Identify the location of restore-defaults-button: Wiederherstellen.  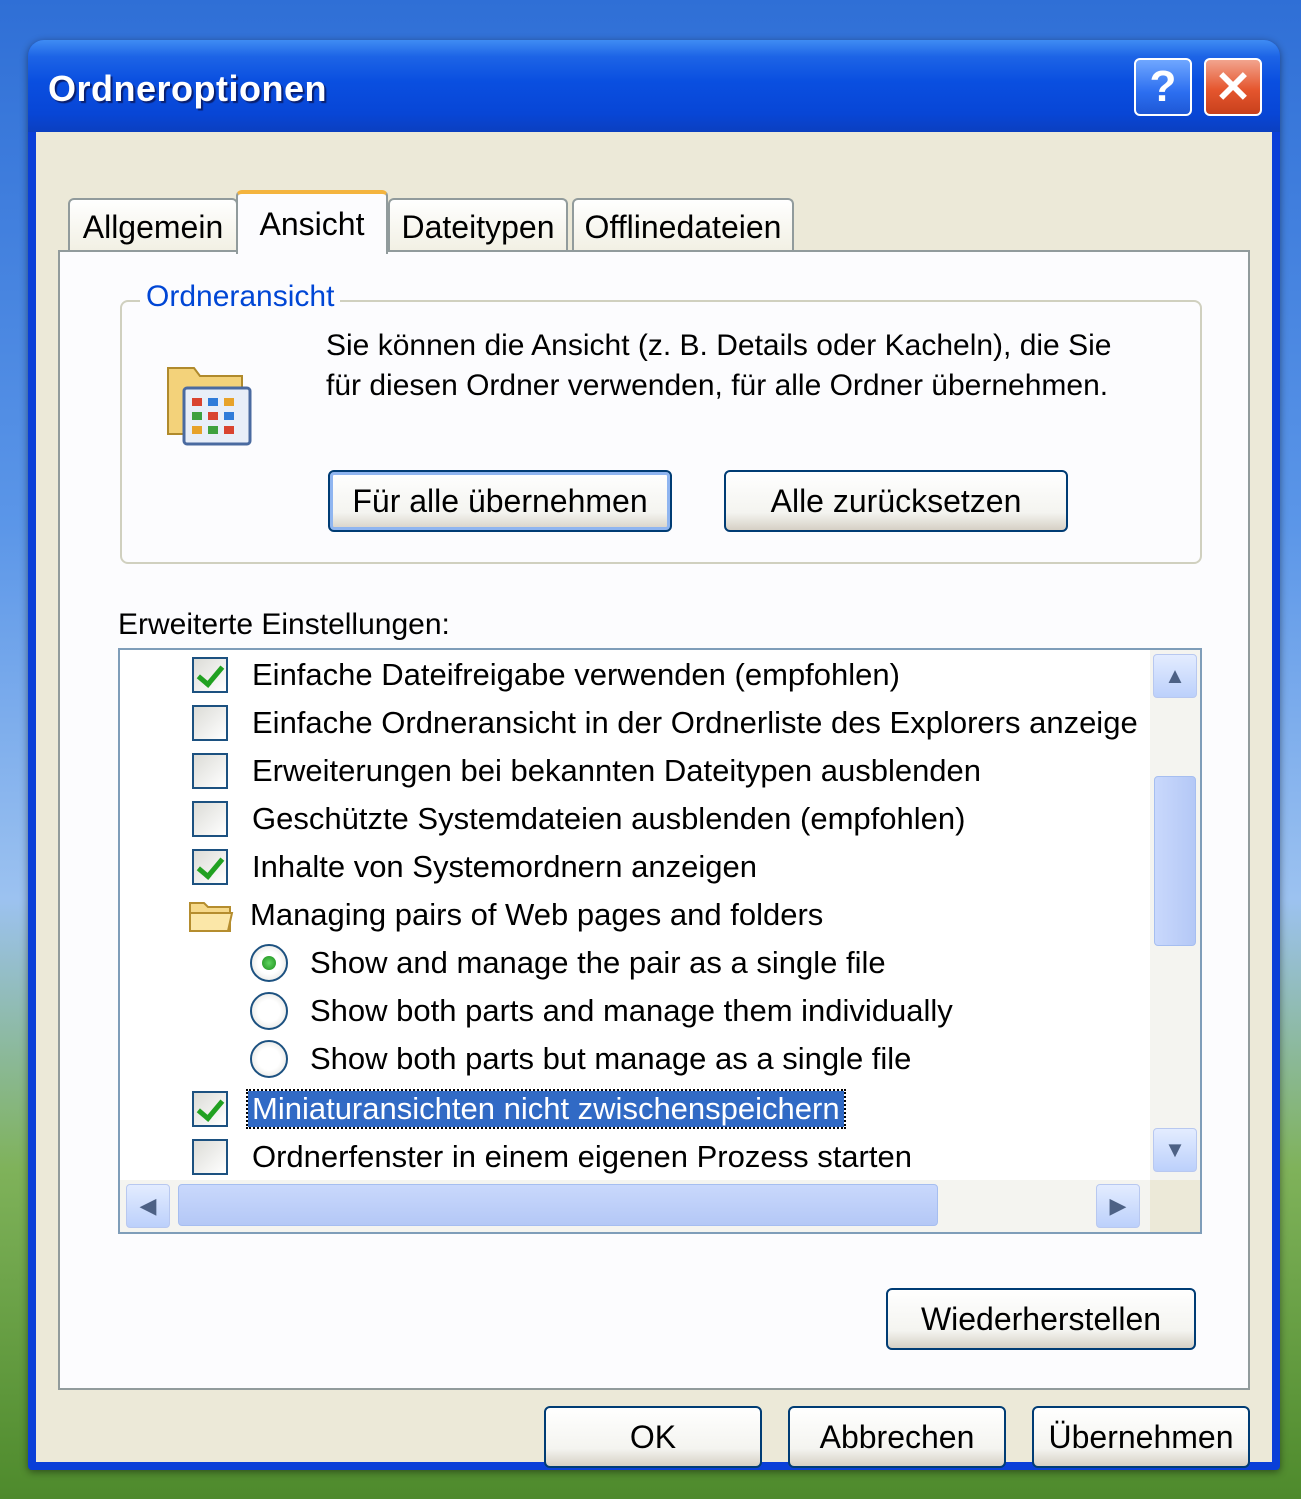
(1041, 1319).